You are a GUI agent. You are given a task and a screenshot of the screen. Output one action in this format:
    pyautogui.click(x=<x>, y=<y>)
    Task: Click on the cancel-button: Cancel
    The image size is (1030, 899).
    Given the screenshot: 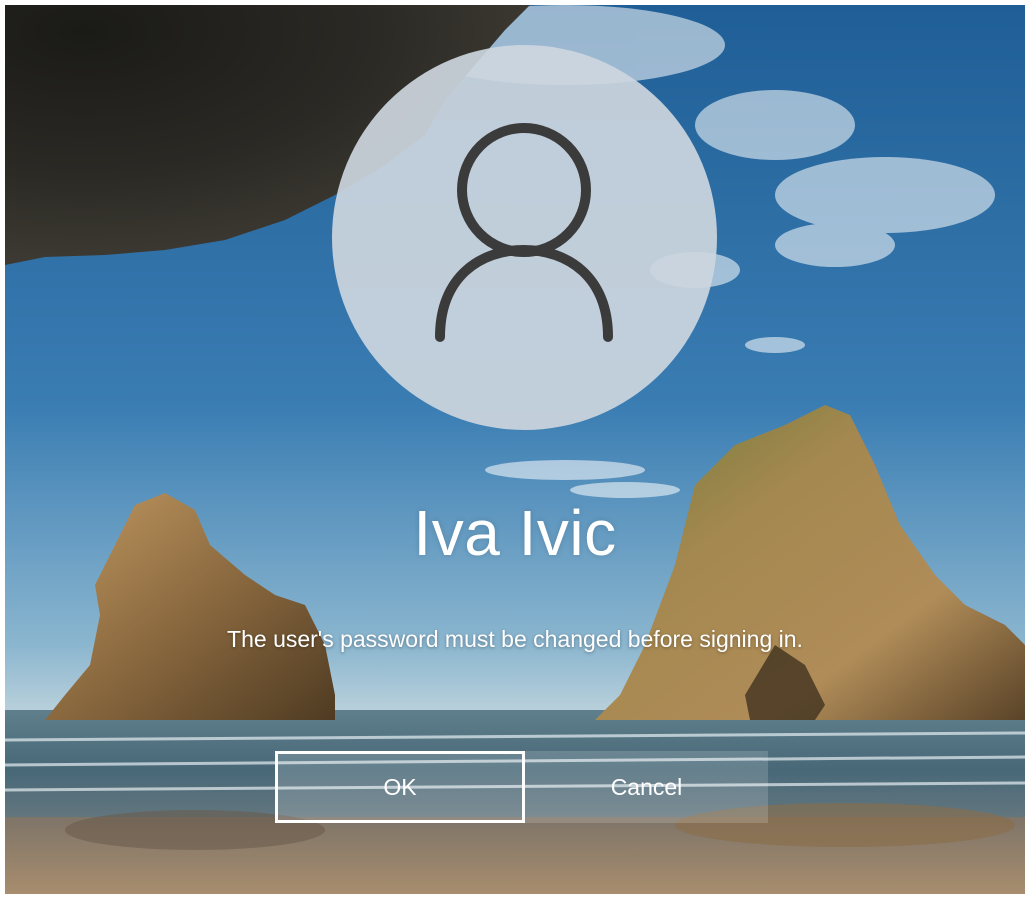 What is the action you would take?
    pyautogui.click(x=646, y=787)
    